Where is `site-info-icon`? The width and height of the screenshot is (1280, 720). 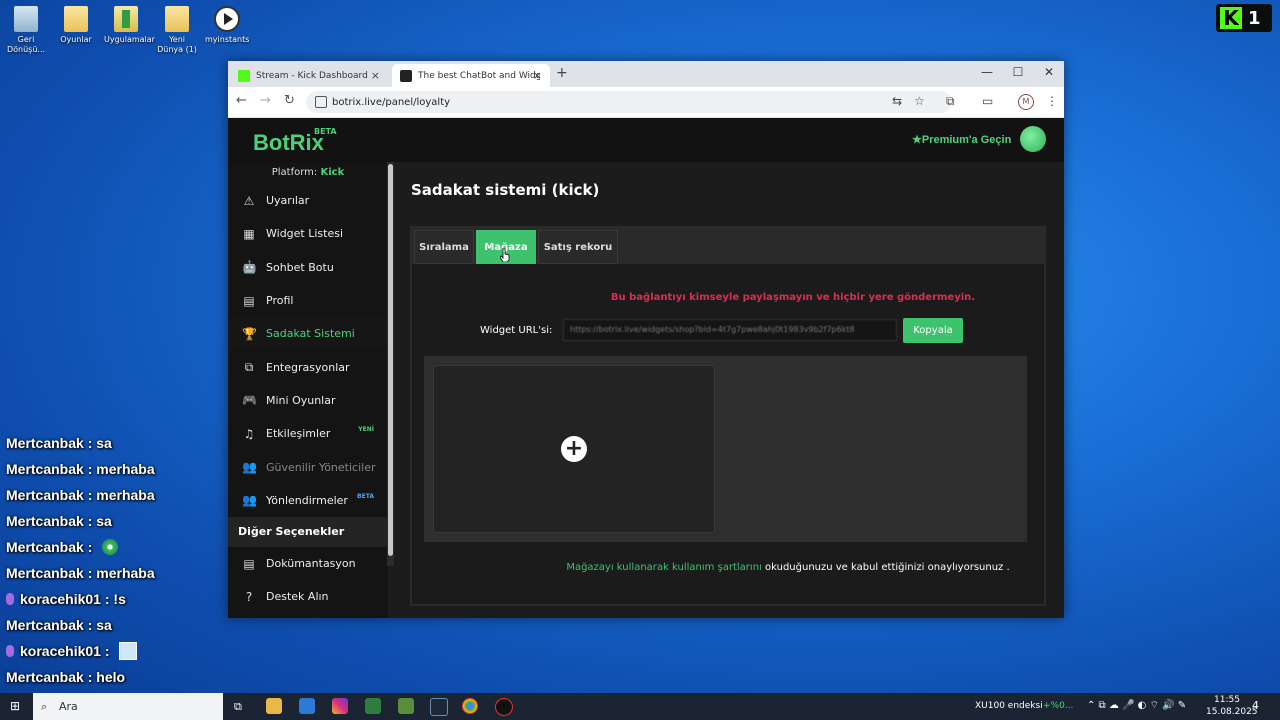 site-info-icon is located at coordinates (321, 102).